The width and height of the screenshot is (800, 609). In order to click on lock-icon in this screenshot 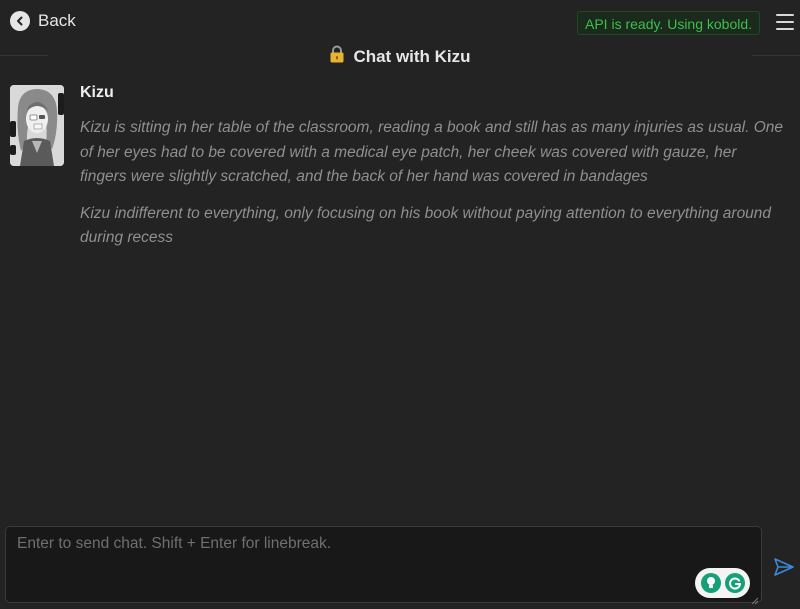, I will do `click(337, 56)`.